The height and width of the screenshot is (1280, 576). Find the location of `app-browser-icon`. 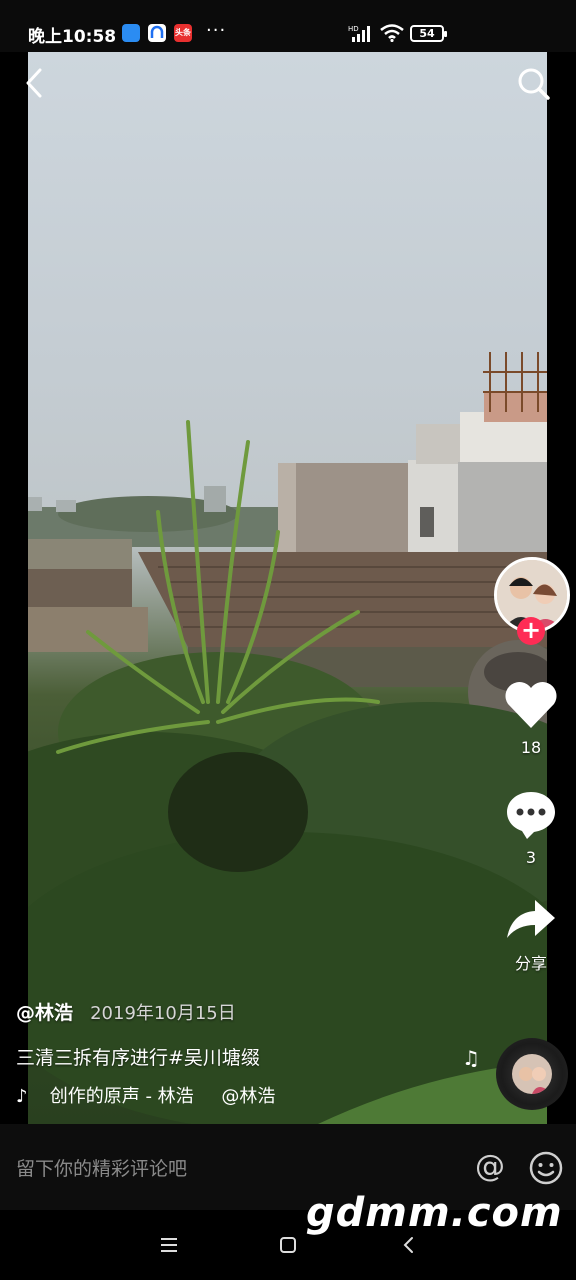

app-browser-icon is located at coordinates (157, 33).